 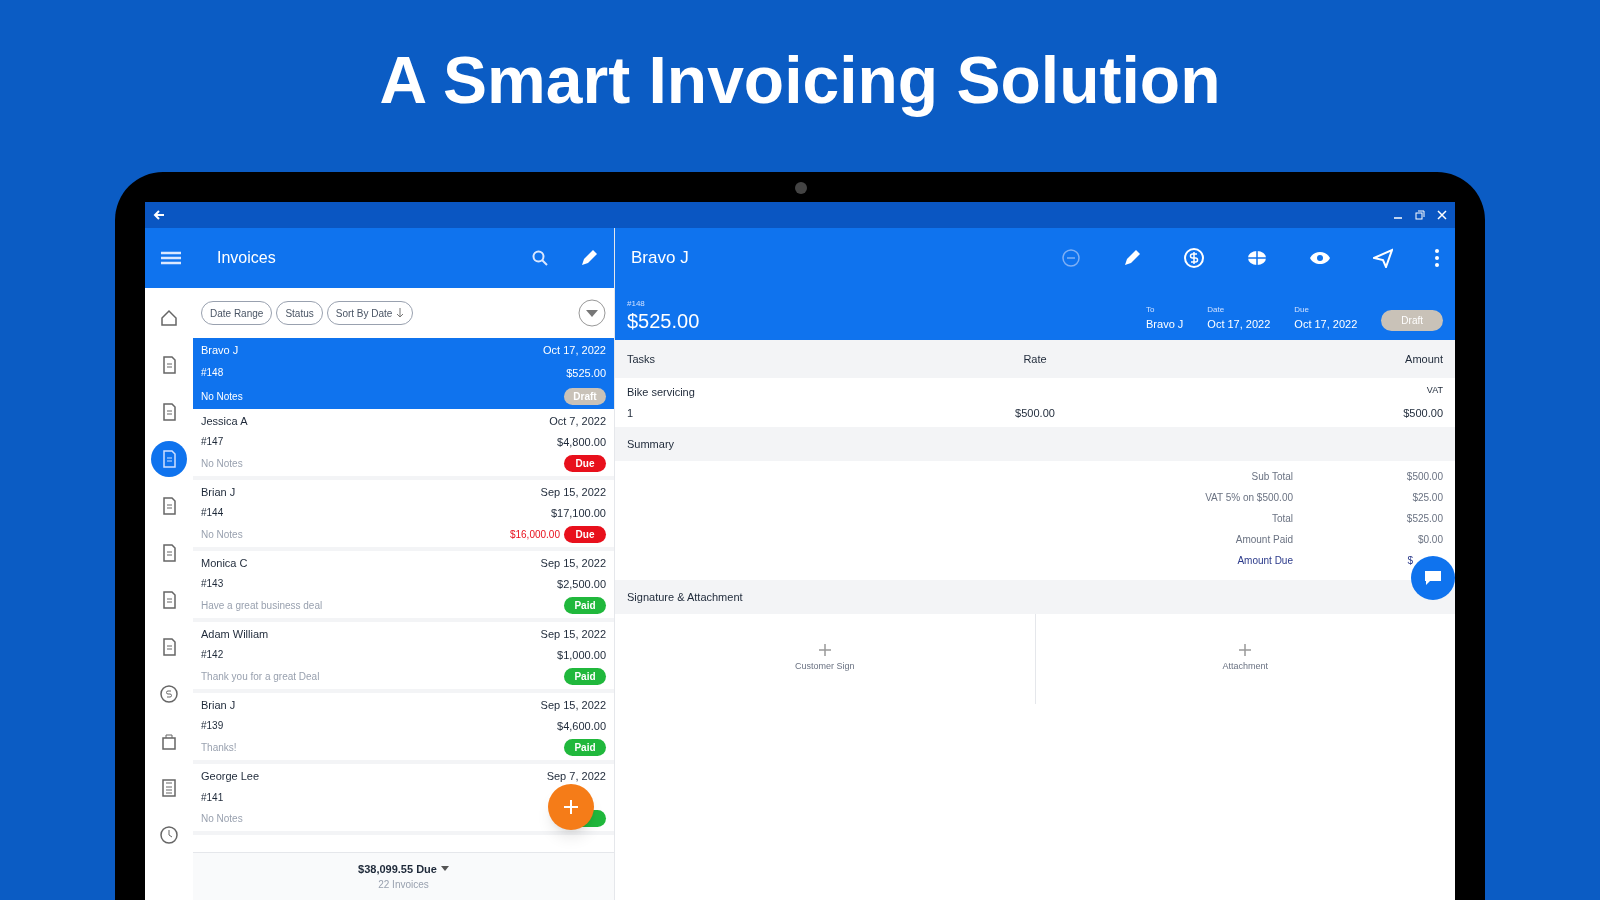 I want to click on clock-icon, so click(x=169, y=835).